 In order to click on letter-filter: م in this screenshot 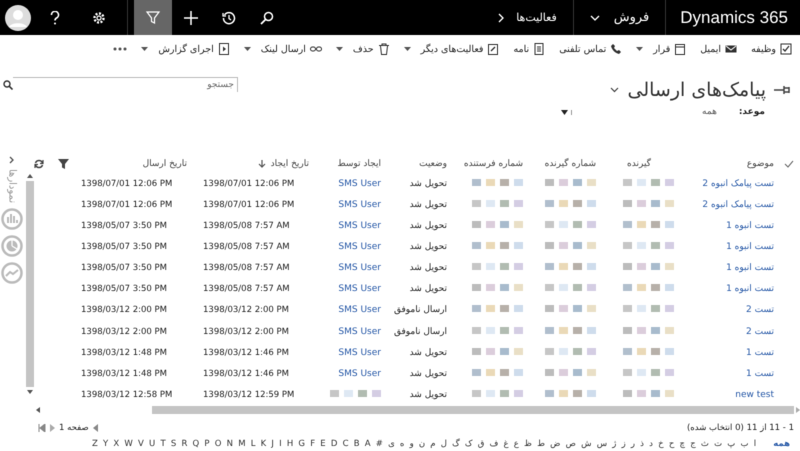, I will do `click(433, 444)`.